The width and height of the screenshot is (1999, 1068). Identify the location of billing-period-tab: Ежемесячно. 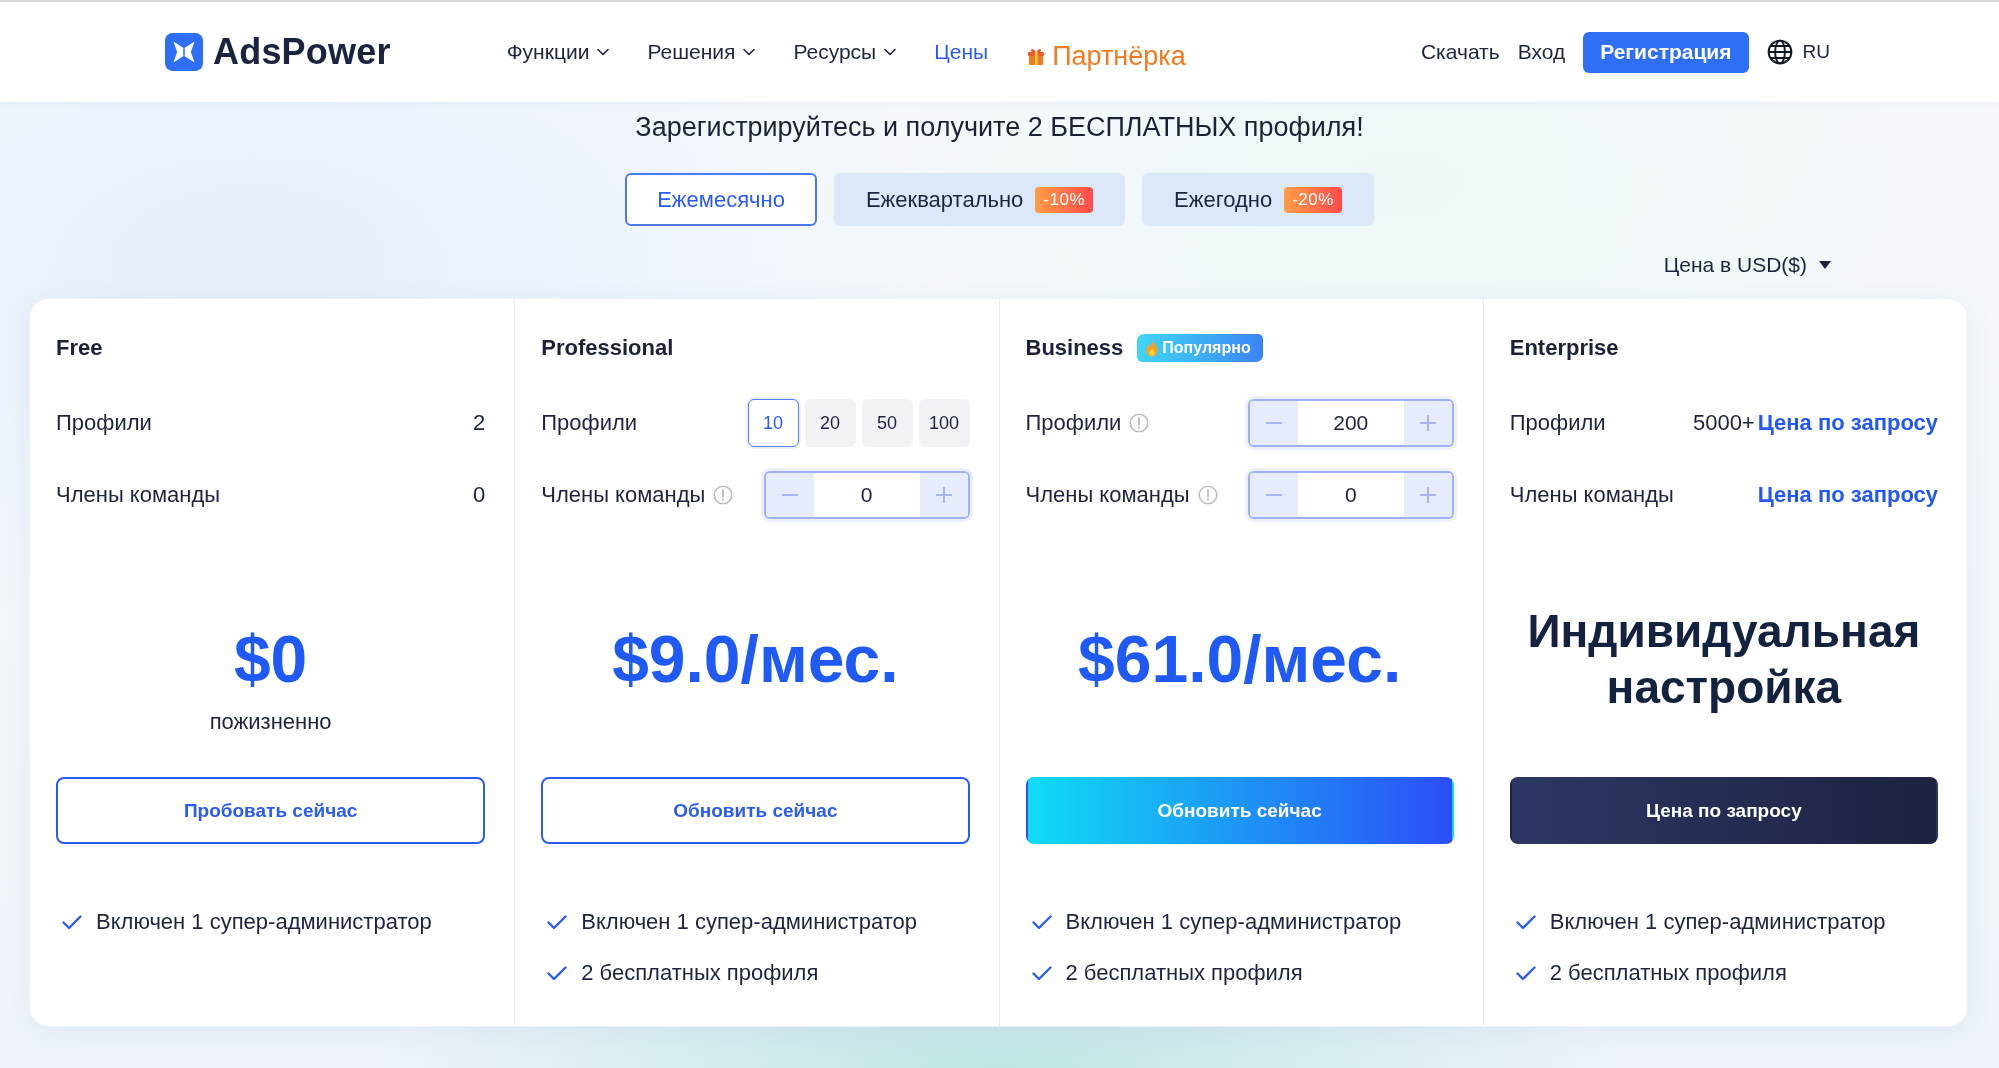
(721, 199).